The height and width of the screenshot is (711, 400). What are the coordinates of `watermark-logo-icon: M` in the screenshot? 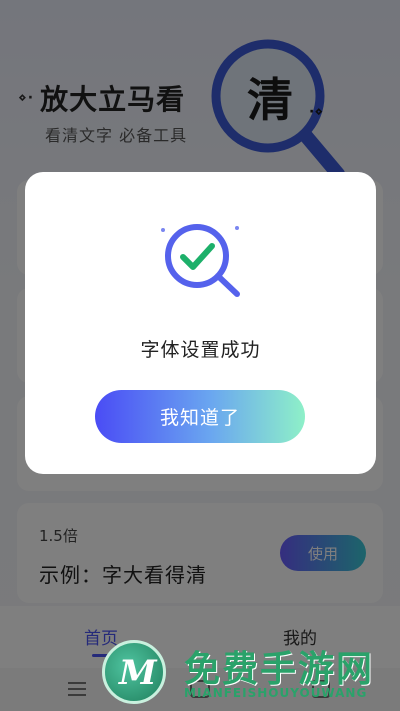 It's located at (134, 672).